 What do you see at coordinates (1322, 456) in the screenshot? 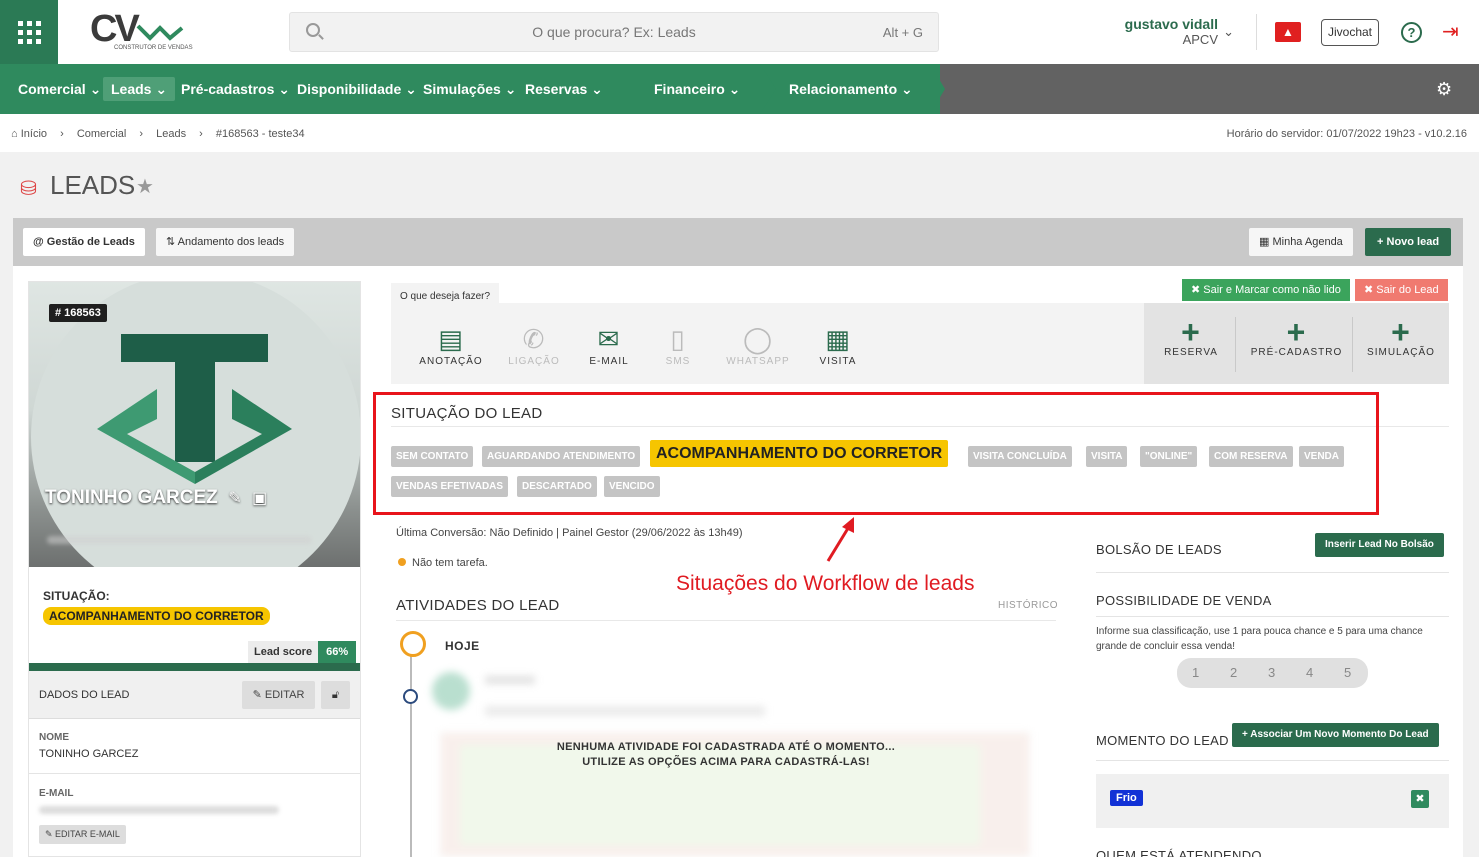
I see `situacao-tag: VENDA` at bounding box center [1322, 456].